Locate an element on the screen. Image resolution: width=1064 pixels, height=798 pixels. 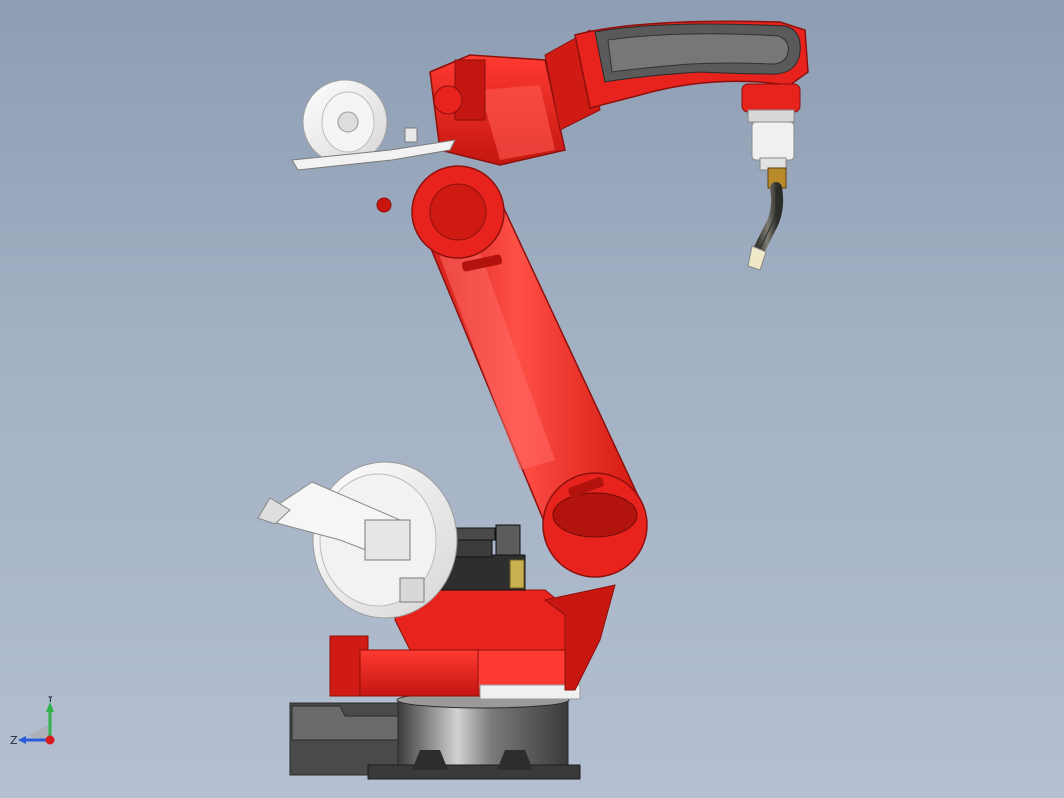
z-axis-label: Z is located at coordinates (14, 740).